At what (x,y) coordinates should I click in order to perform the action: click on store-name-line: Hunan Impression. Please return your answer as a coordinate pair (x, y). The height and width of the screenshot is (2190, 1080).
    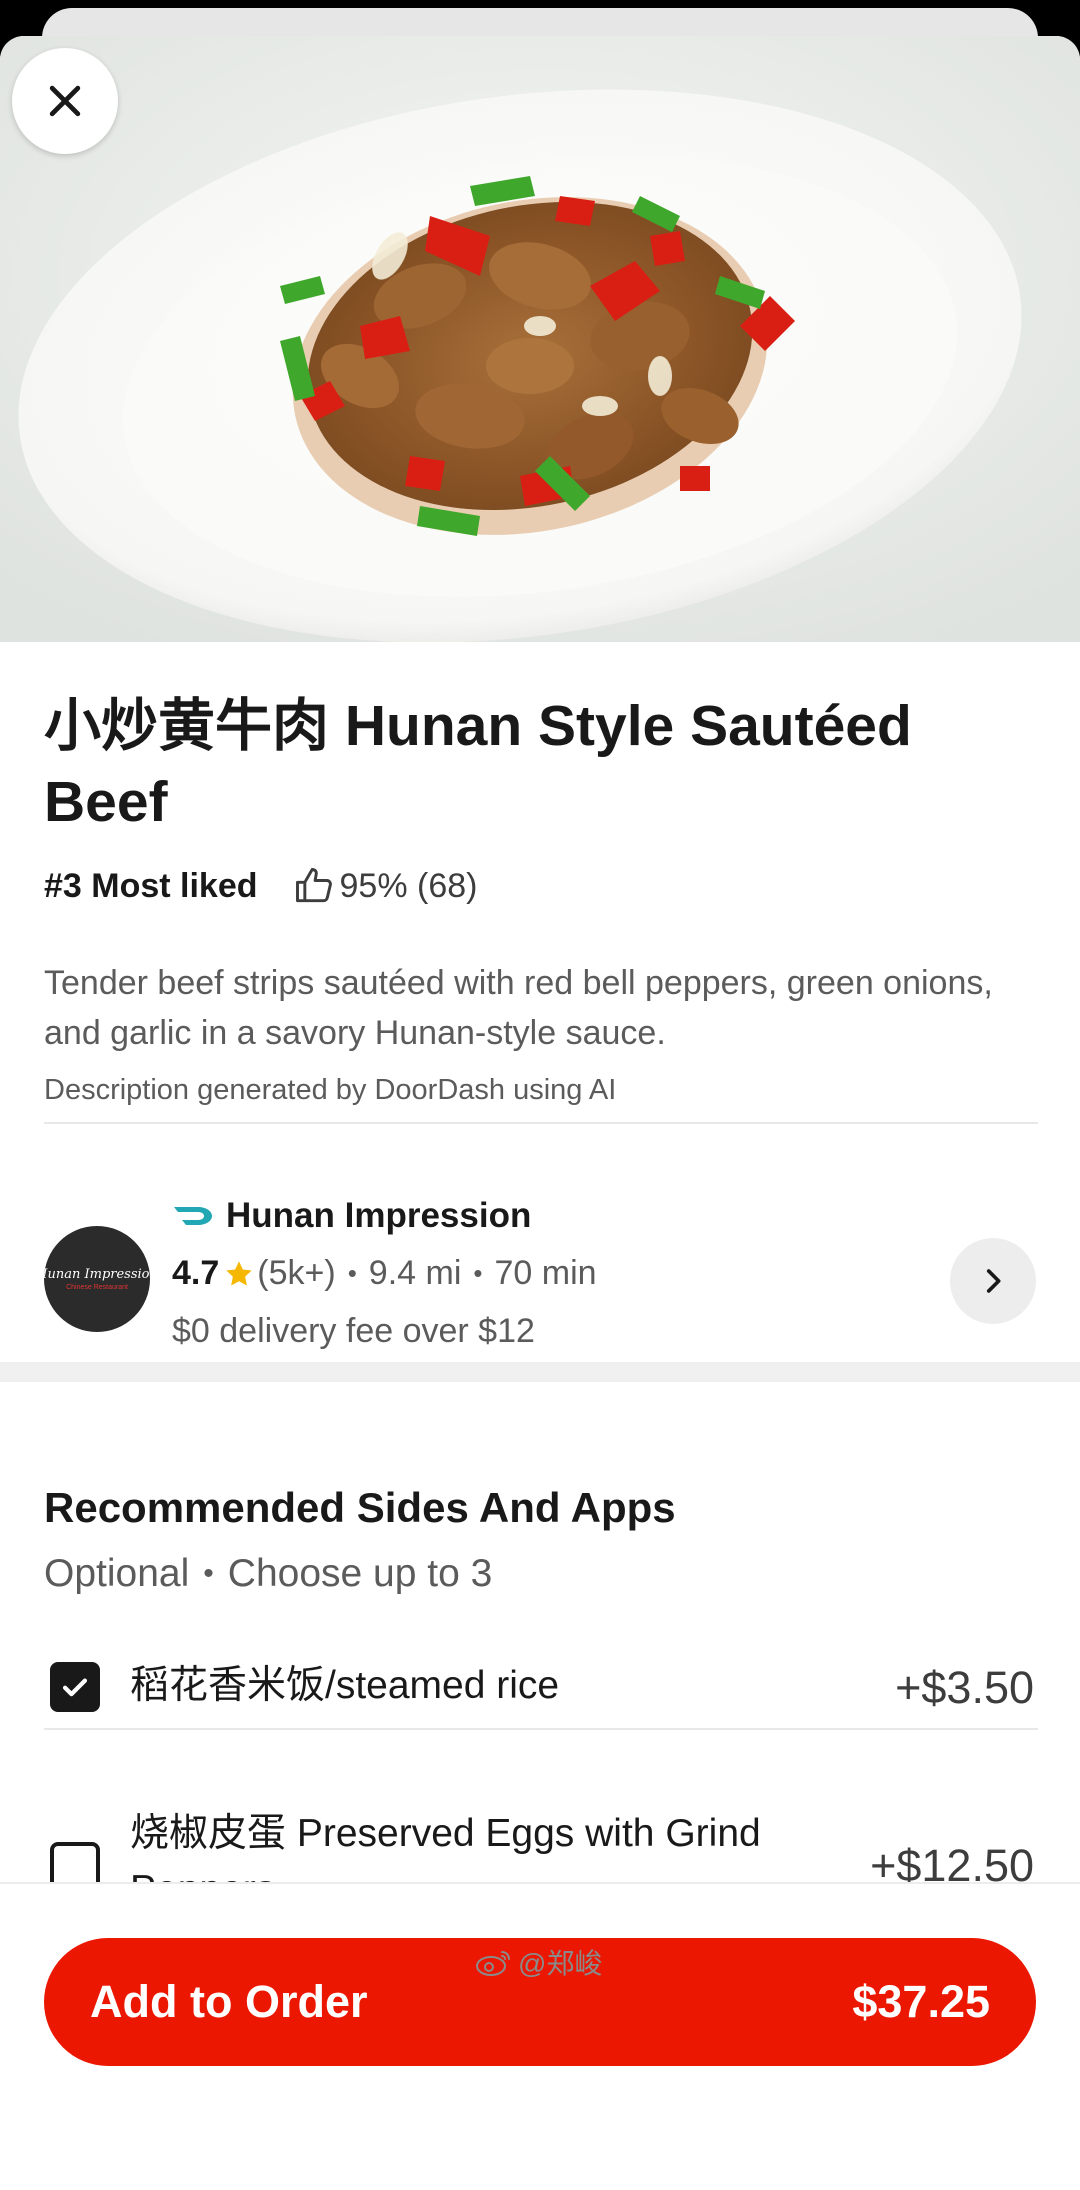
    Looking at the image, I should click on (351, 1216).